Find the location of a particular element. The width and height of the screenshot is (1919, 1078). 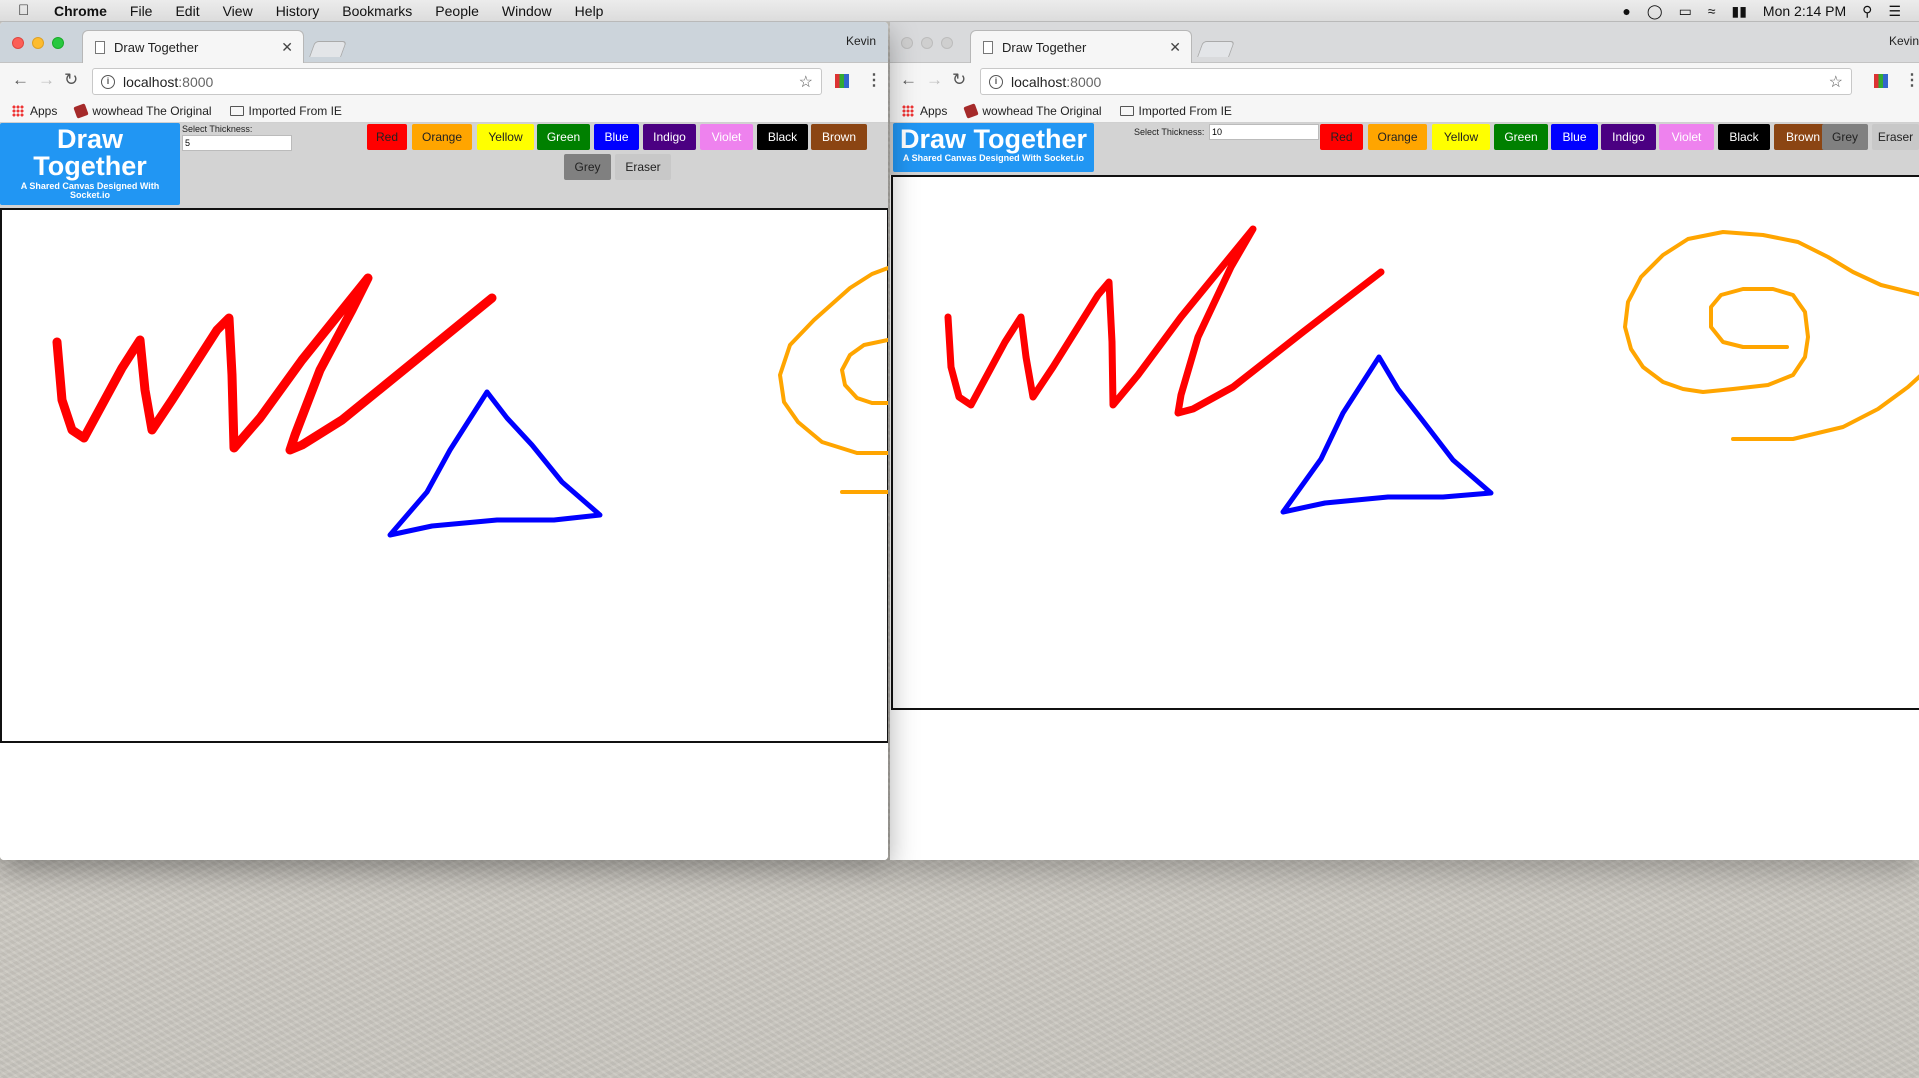

url-host: localhost is located at coordinates (1039, 81).